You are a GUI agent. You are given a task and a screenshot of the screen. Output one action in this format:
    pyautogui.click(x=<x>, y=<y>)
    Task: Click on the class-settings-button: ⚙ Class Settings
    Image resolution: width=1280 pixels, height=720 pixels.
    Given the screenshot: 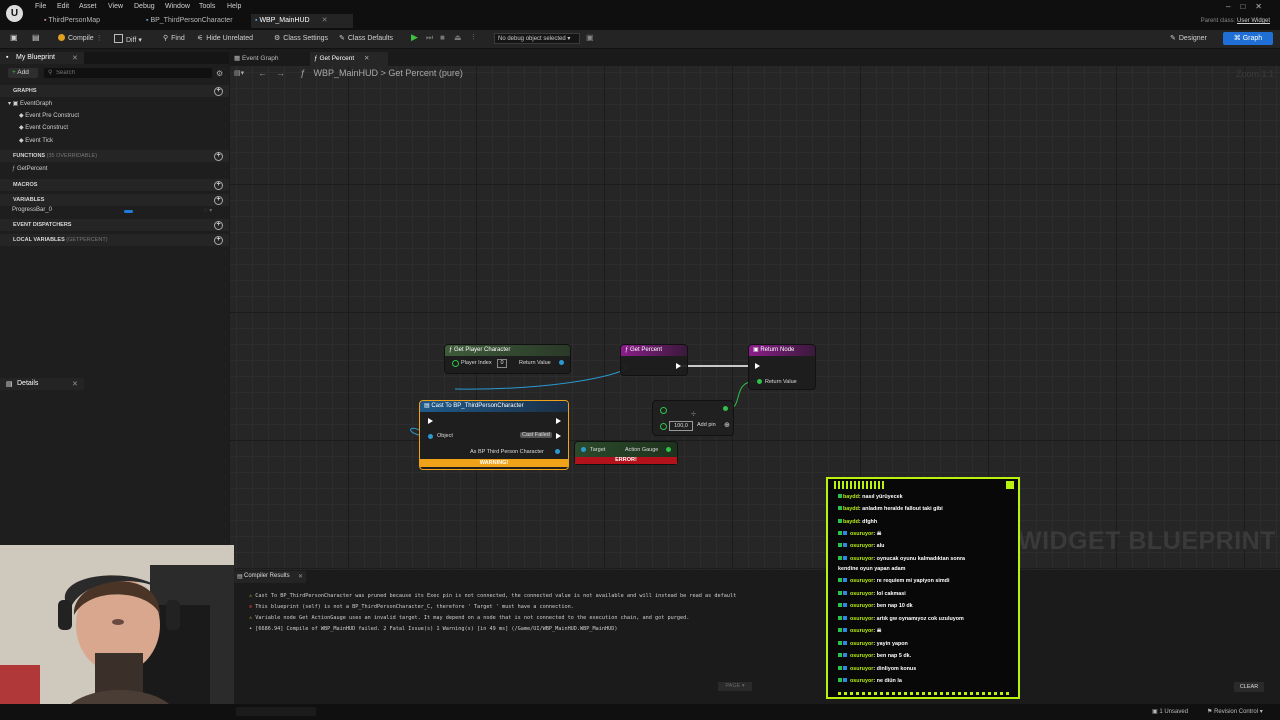 What is the action you would take?
    pyautogui.click(x=301, y=38)
    